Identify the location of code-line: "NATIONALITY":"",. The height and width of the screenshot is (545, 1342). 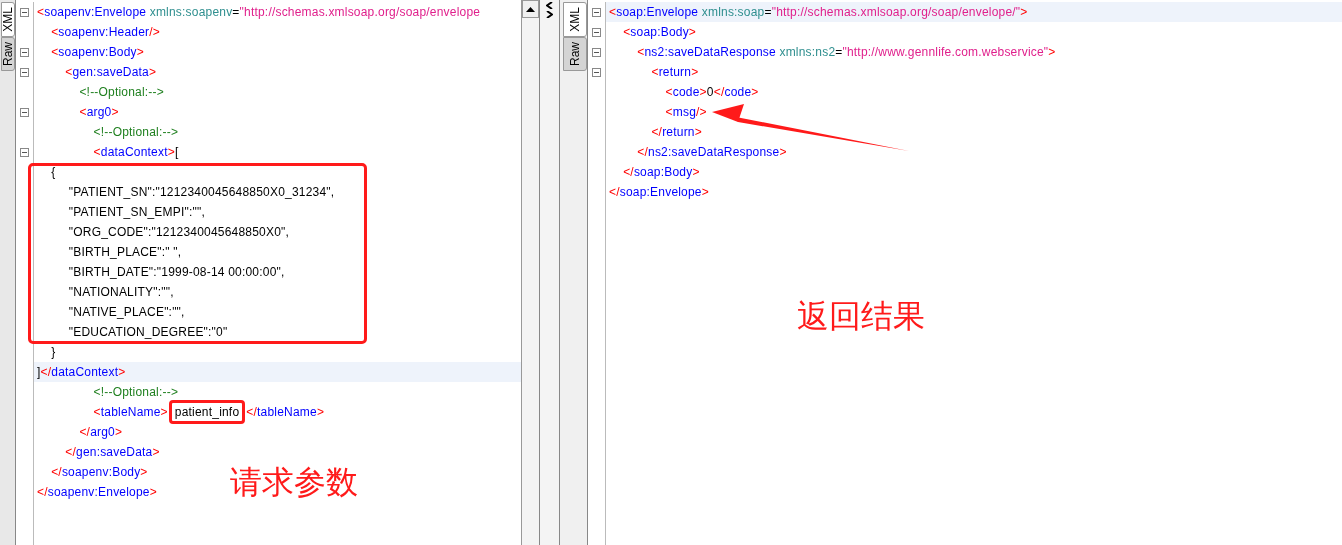
(120, 292).